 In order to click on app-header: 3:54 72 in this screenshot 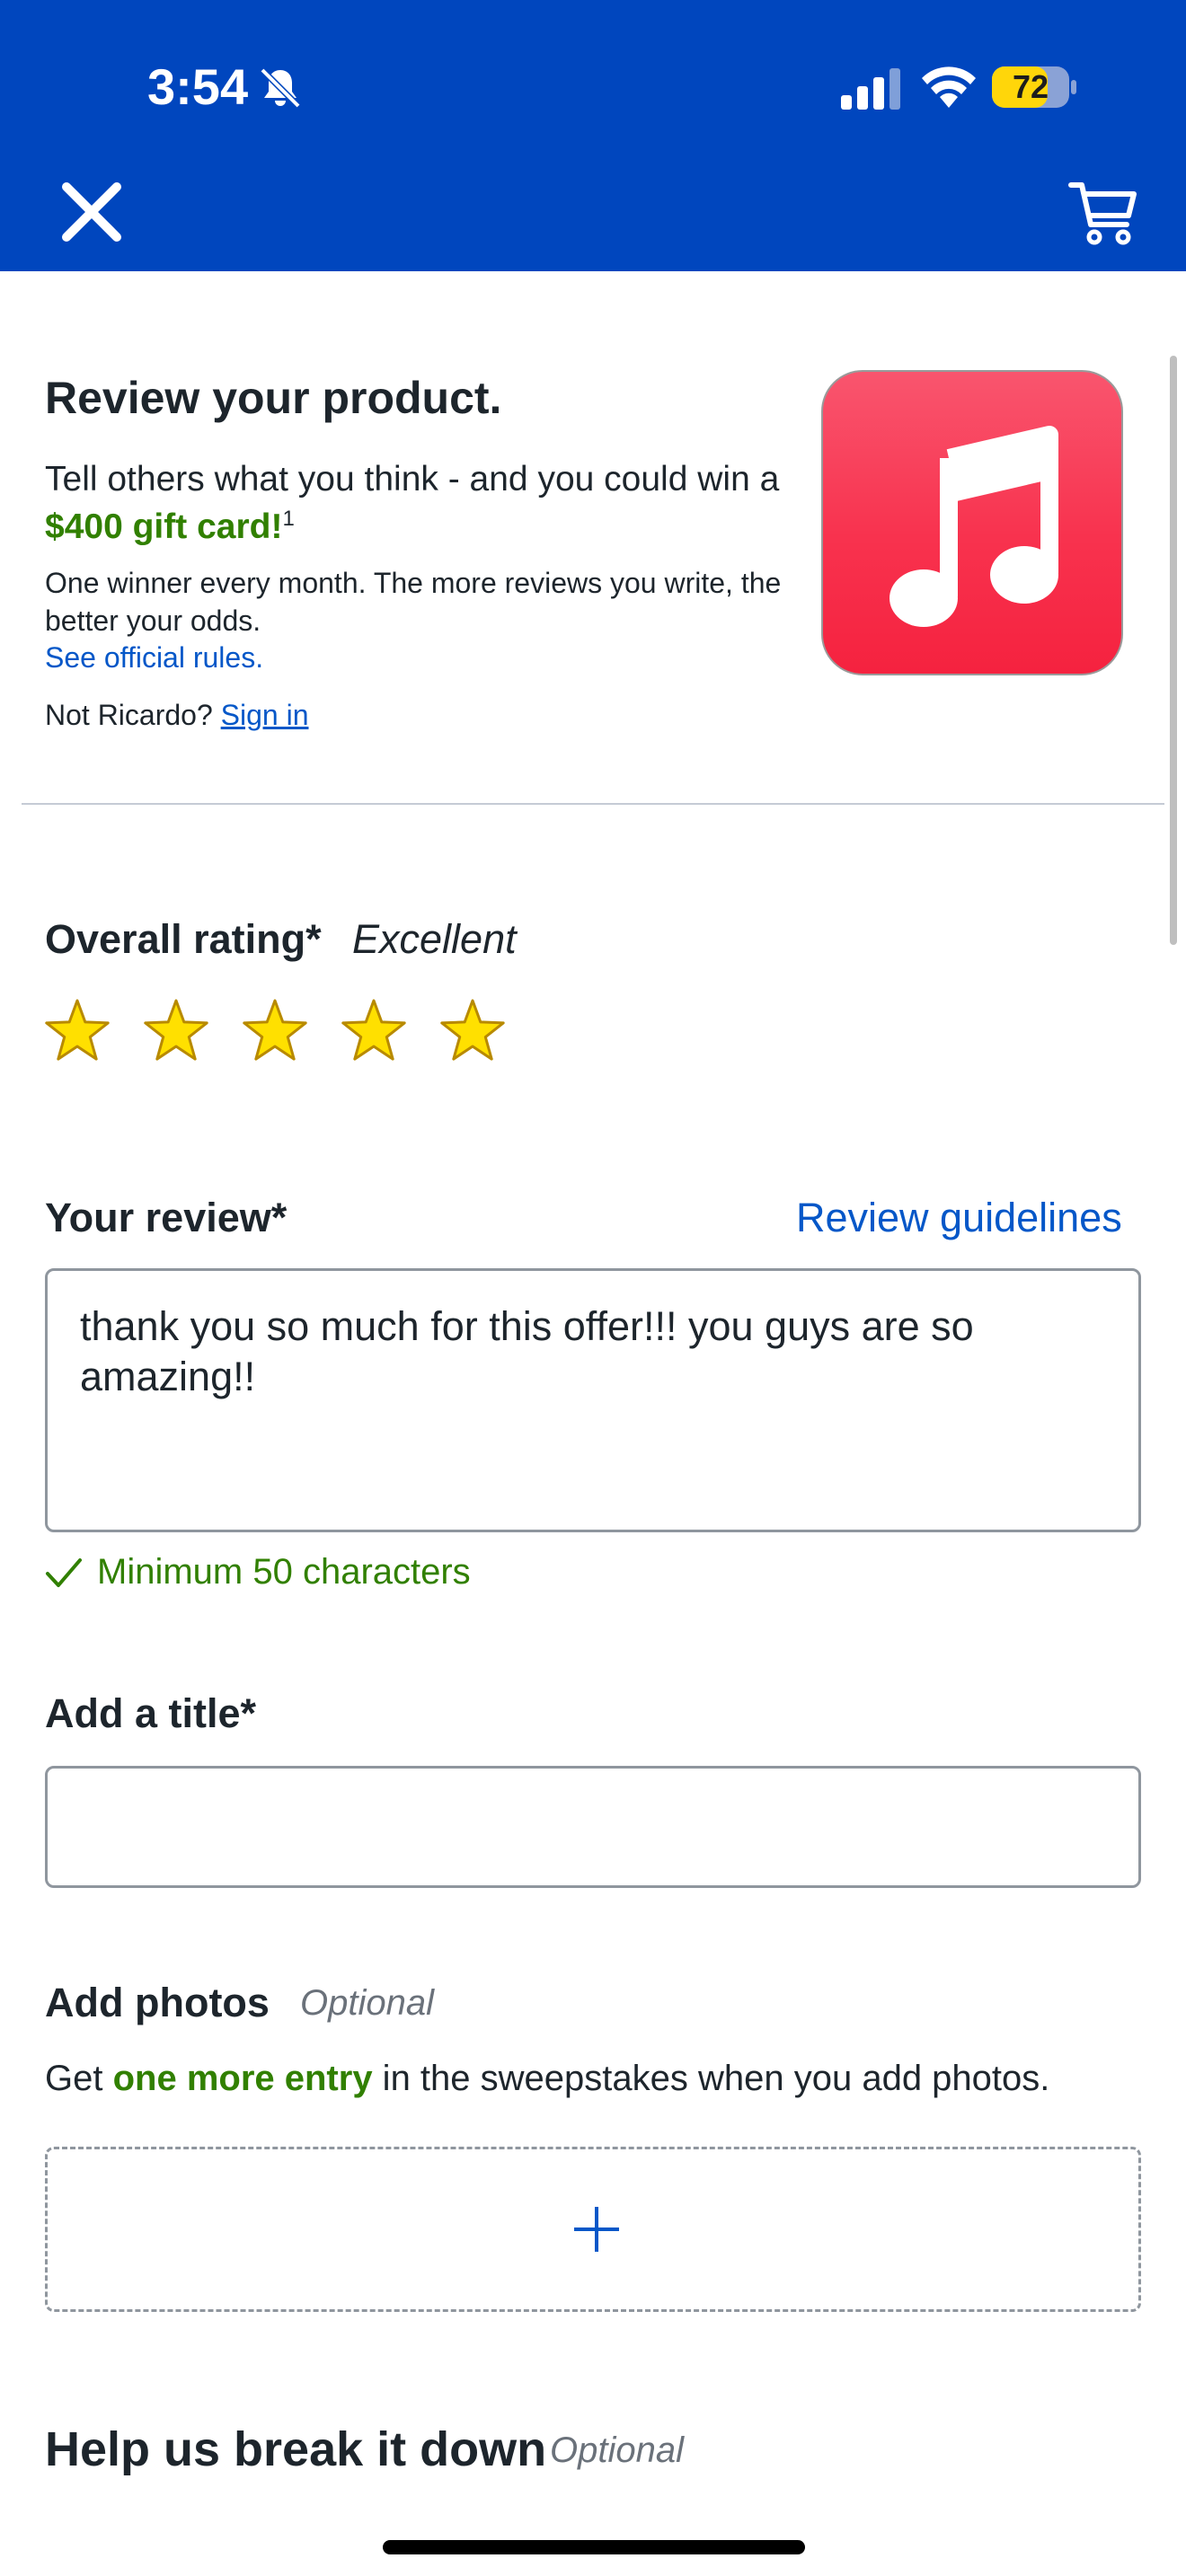, I will do `click(593, 135)`.